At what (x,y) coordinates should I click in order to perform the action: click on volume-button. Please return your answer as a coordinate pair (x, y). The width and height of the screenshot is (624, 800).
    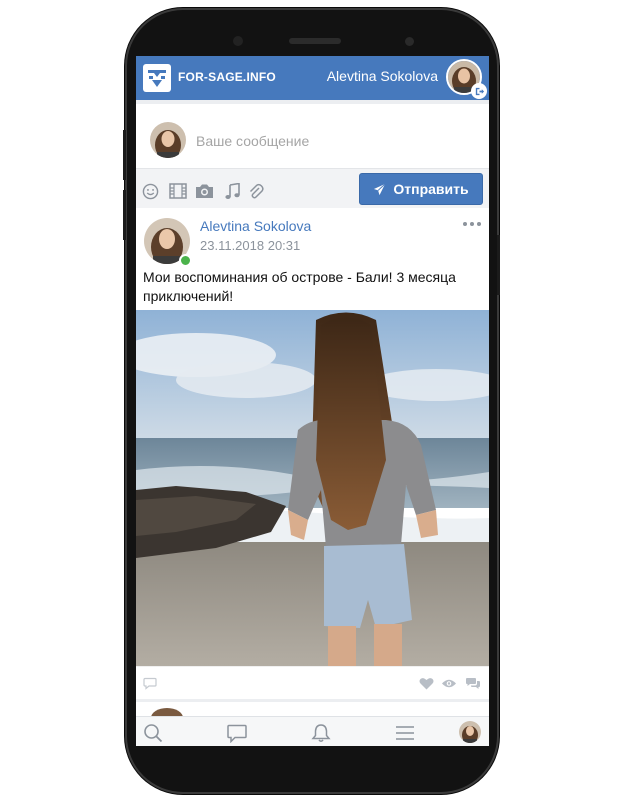
    Looking at the image, I should click on (124, 155).